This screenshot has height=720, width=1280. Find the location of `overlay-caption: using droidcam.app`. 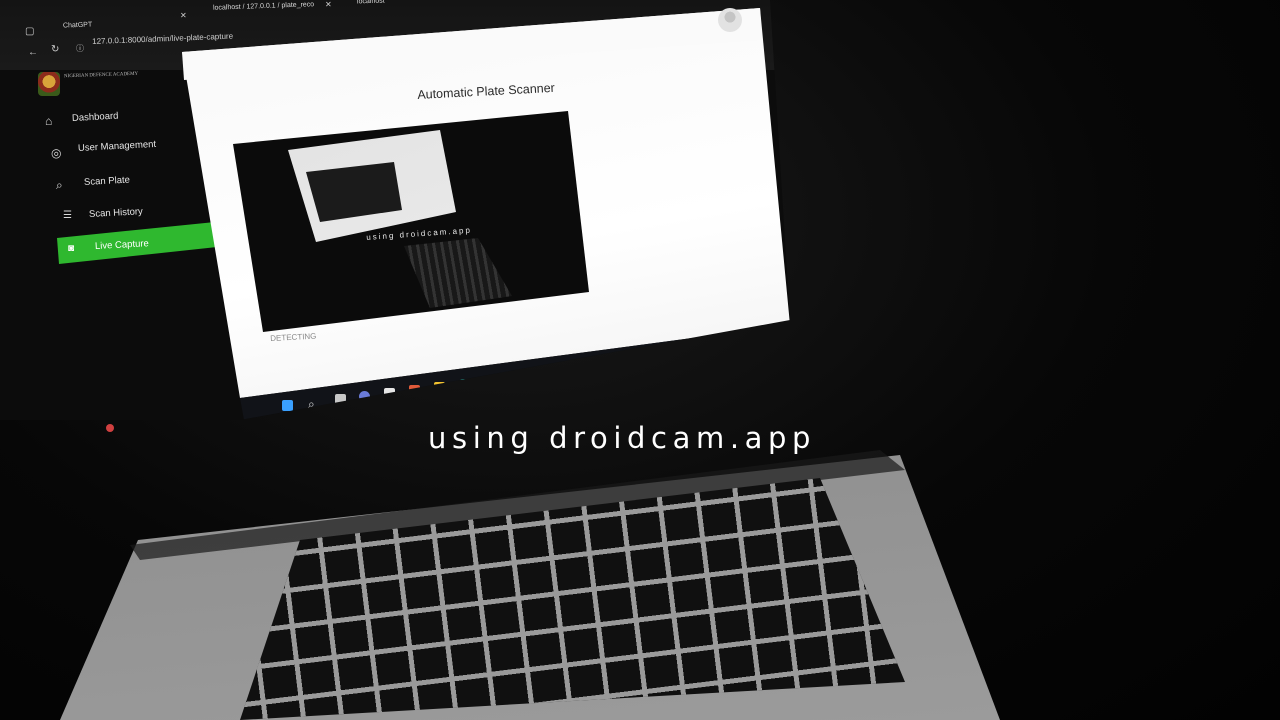

overlay-caption: using droidcam.app is located at coordinates (622, 438).